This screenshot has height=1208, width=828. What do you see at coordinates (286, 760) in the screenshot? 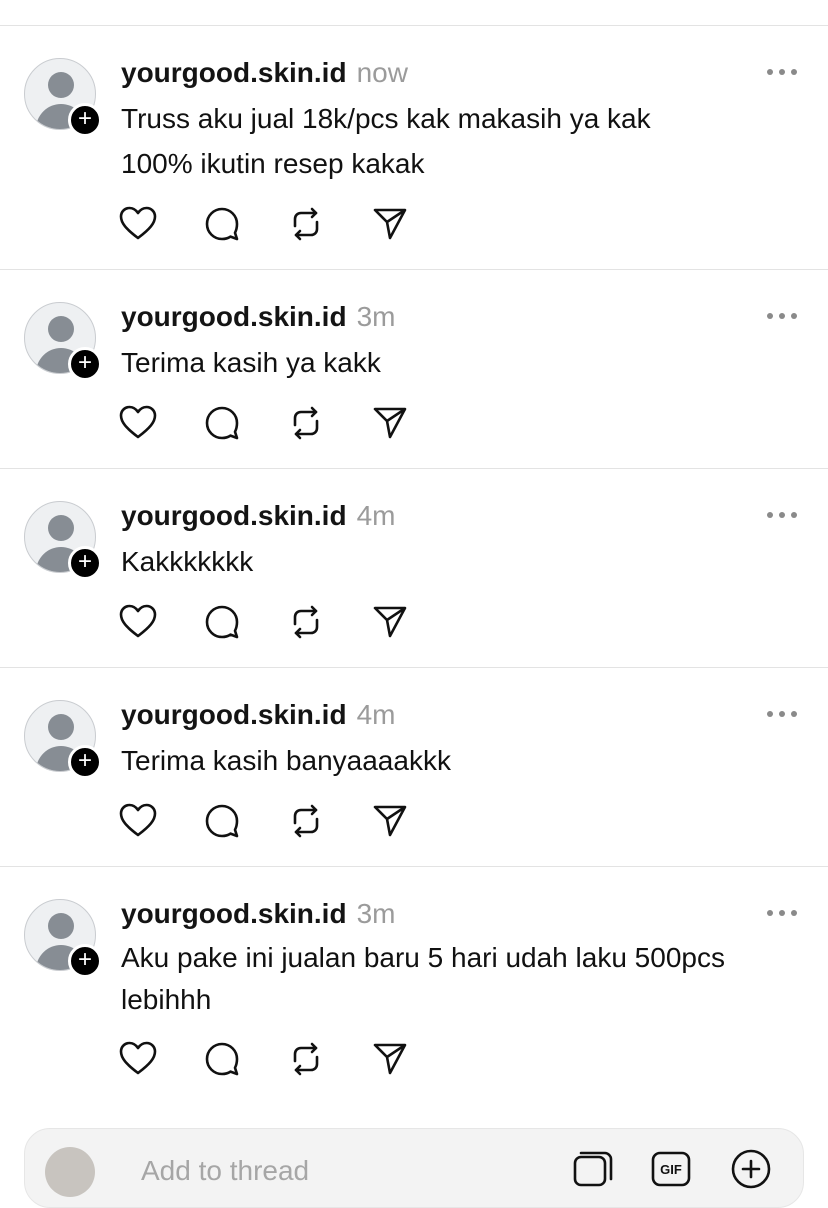
I see `post-text-line: Terima kasih banyaaaakkk` at bounding box center [286, 760].